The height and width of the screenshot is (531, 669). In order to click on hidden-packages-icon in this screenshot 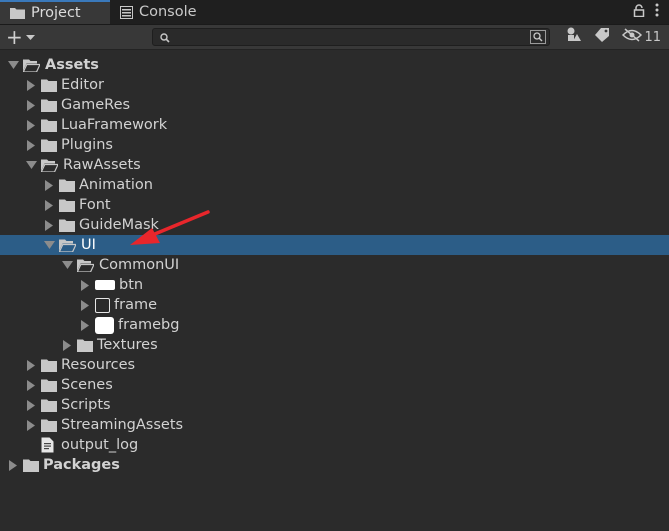, I will do `click(632, 37)`.